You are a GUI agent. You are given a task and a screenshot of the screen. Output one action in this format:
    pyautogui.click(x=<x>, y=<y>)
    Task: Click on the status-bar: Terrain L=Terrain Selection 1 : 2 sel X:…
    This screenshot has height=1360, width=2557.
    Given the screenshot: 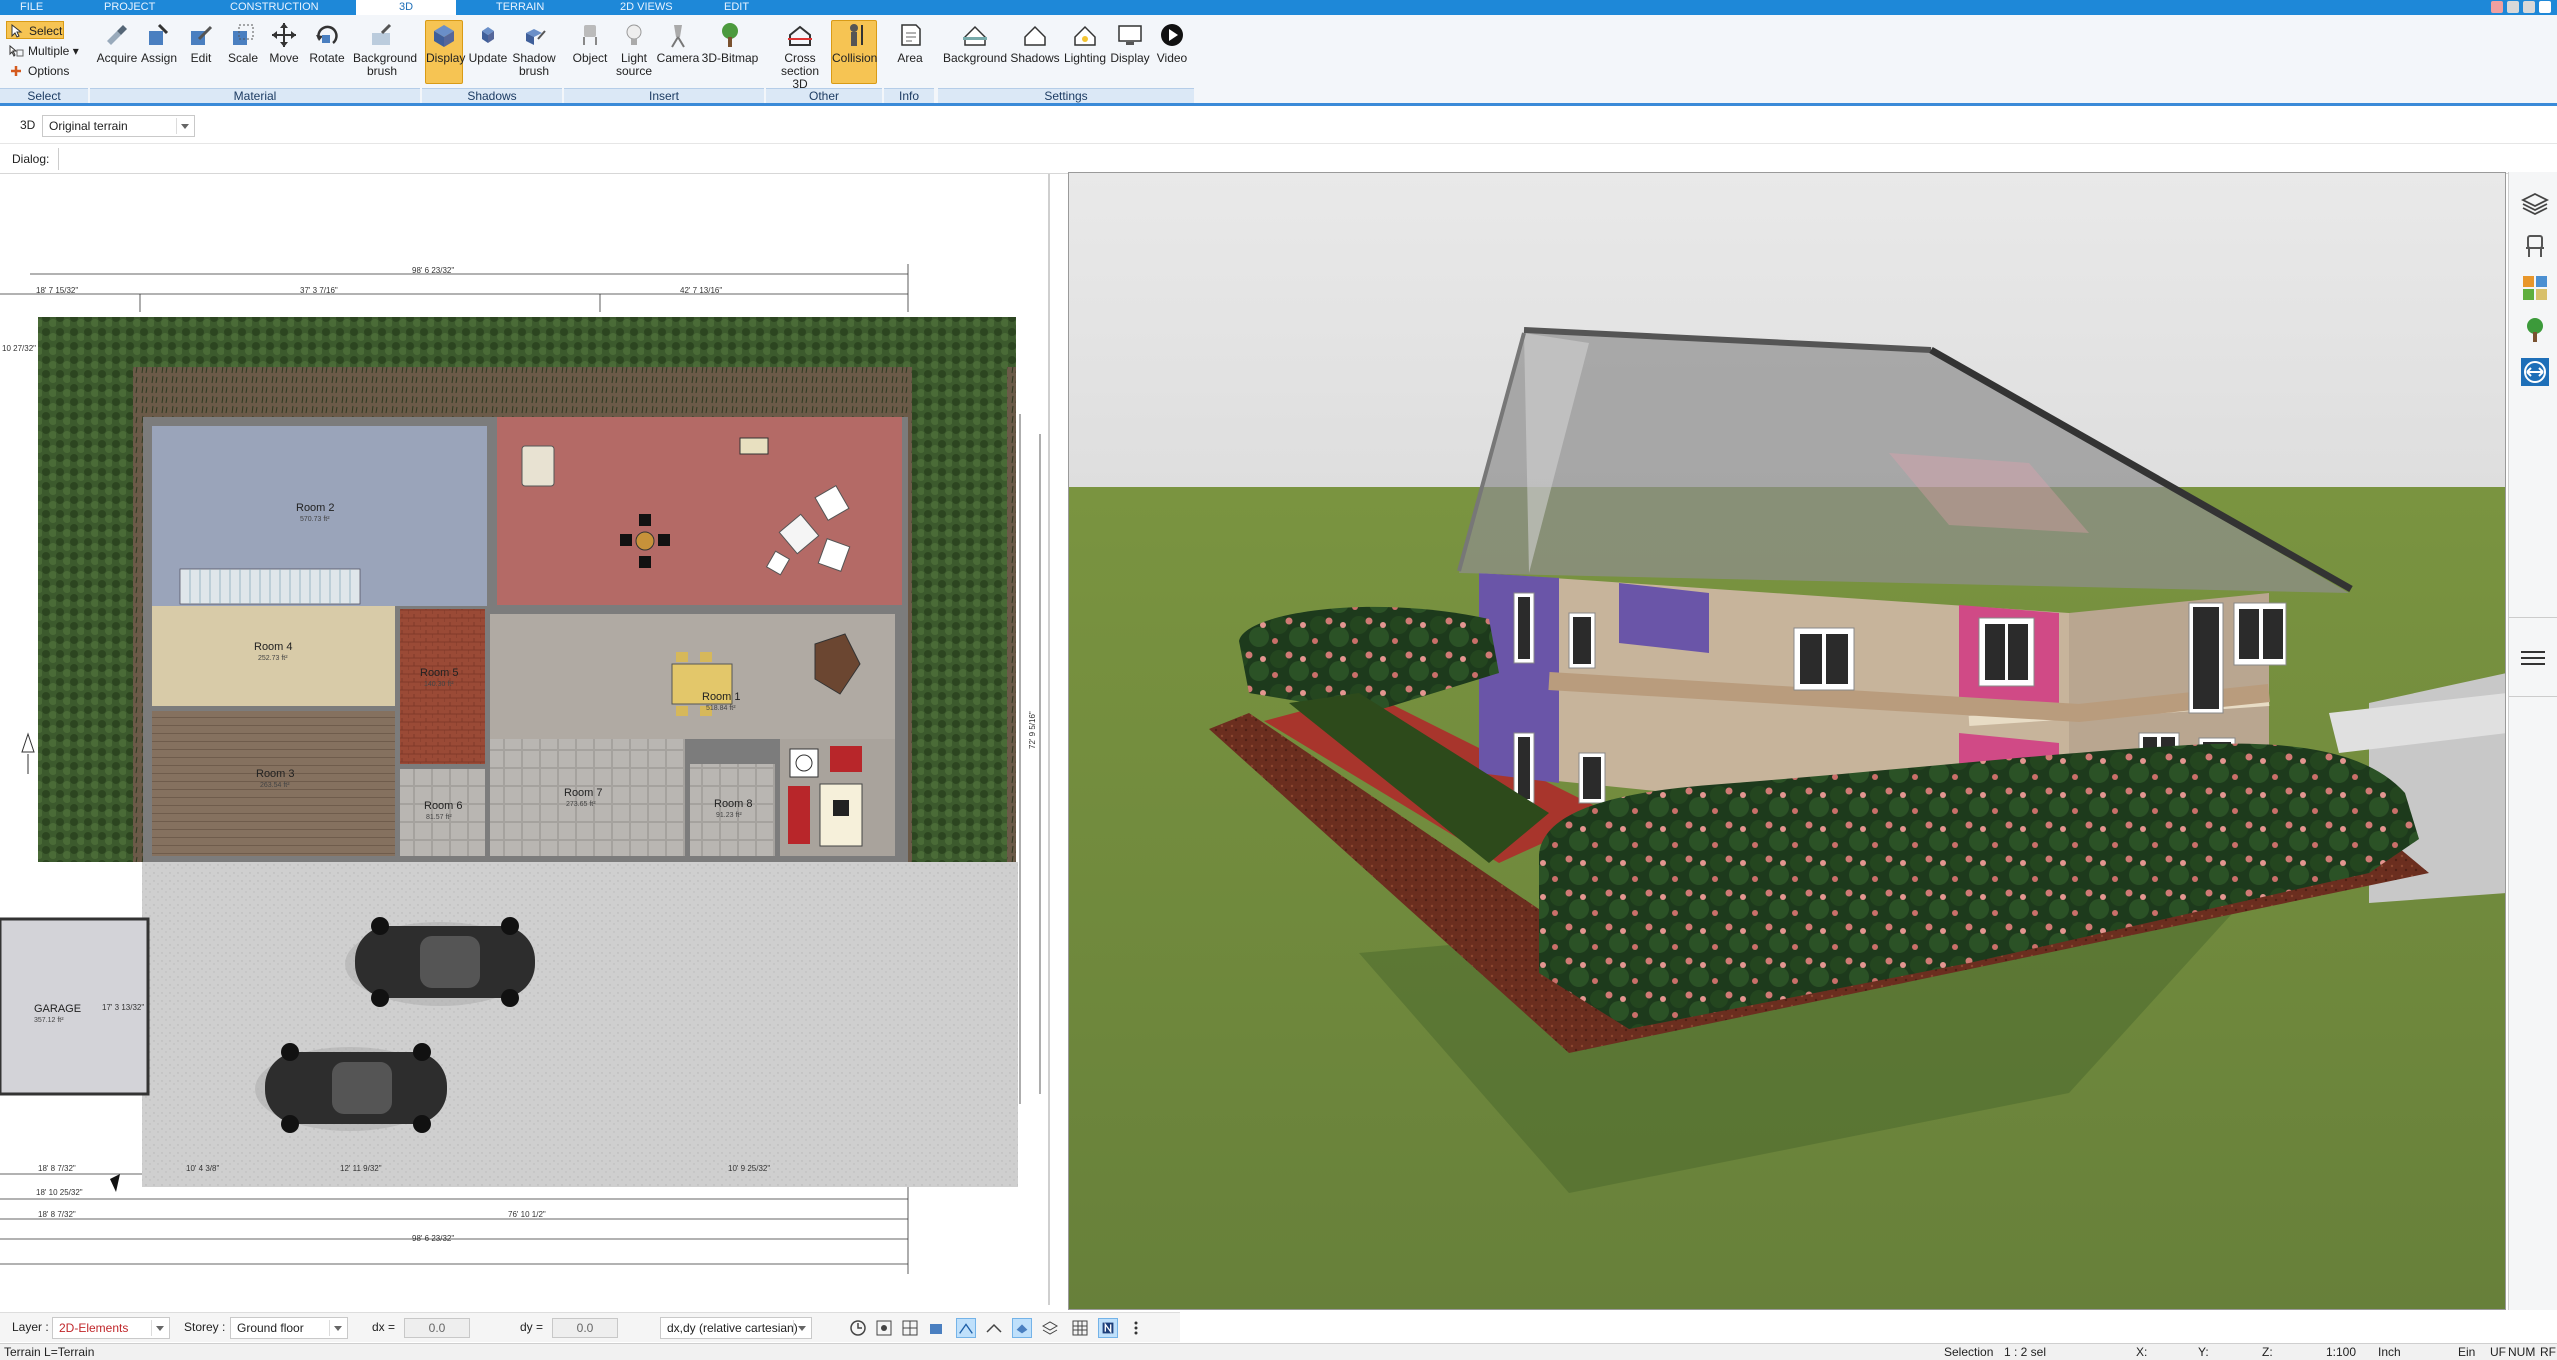 What is the action you would take?
    pyautogui.click(x=1278, y=1351)
    